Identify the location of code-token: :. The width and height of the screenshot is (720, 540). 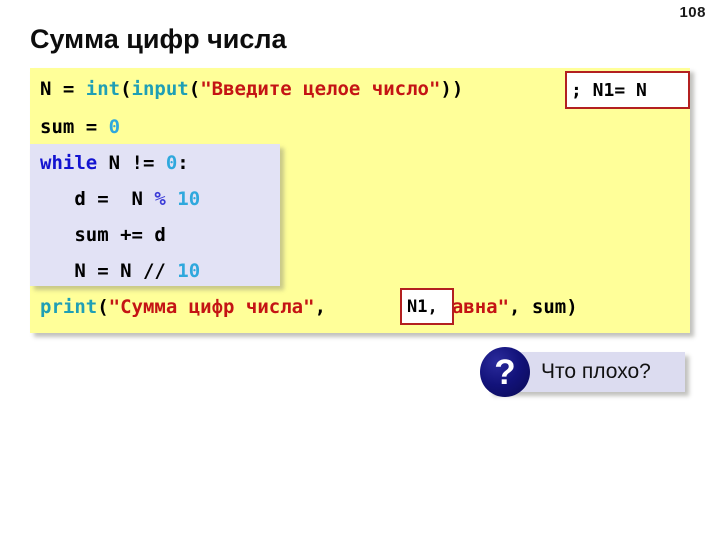
(183, 163).